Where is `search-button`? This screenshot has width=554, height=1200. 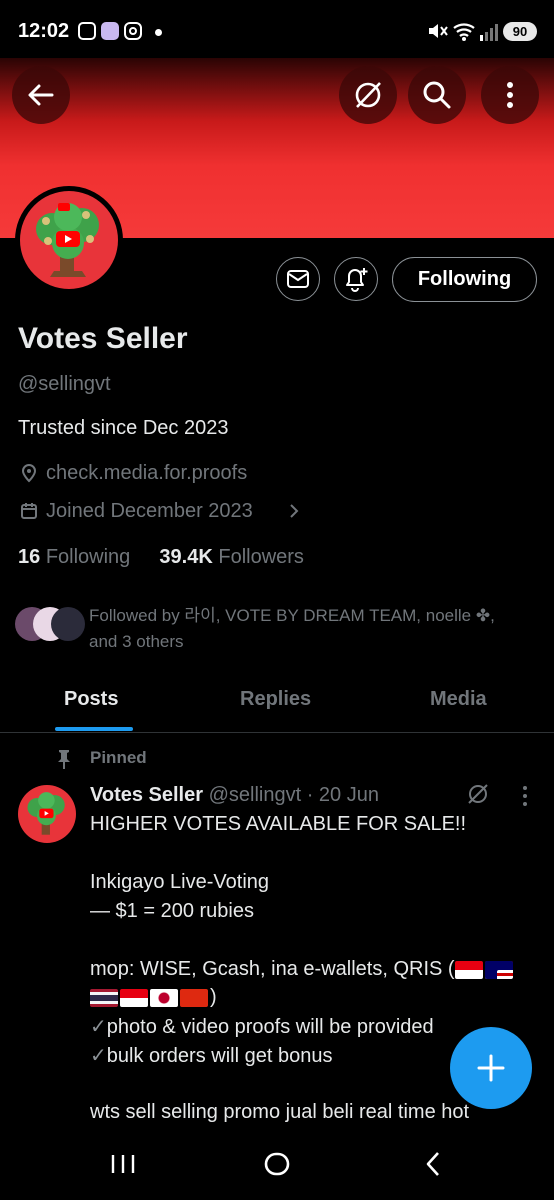 search-button is located at coordinates (437, 95).